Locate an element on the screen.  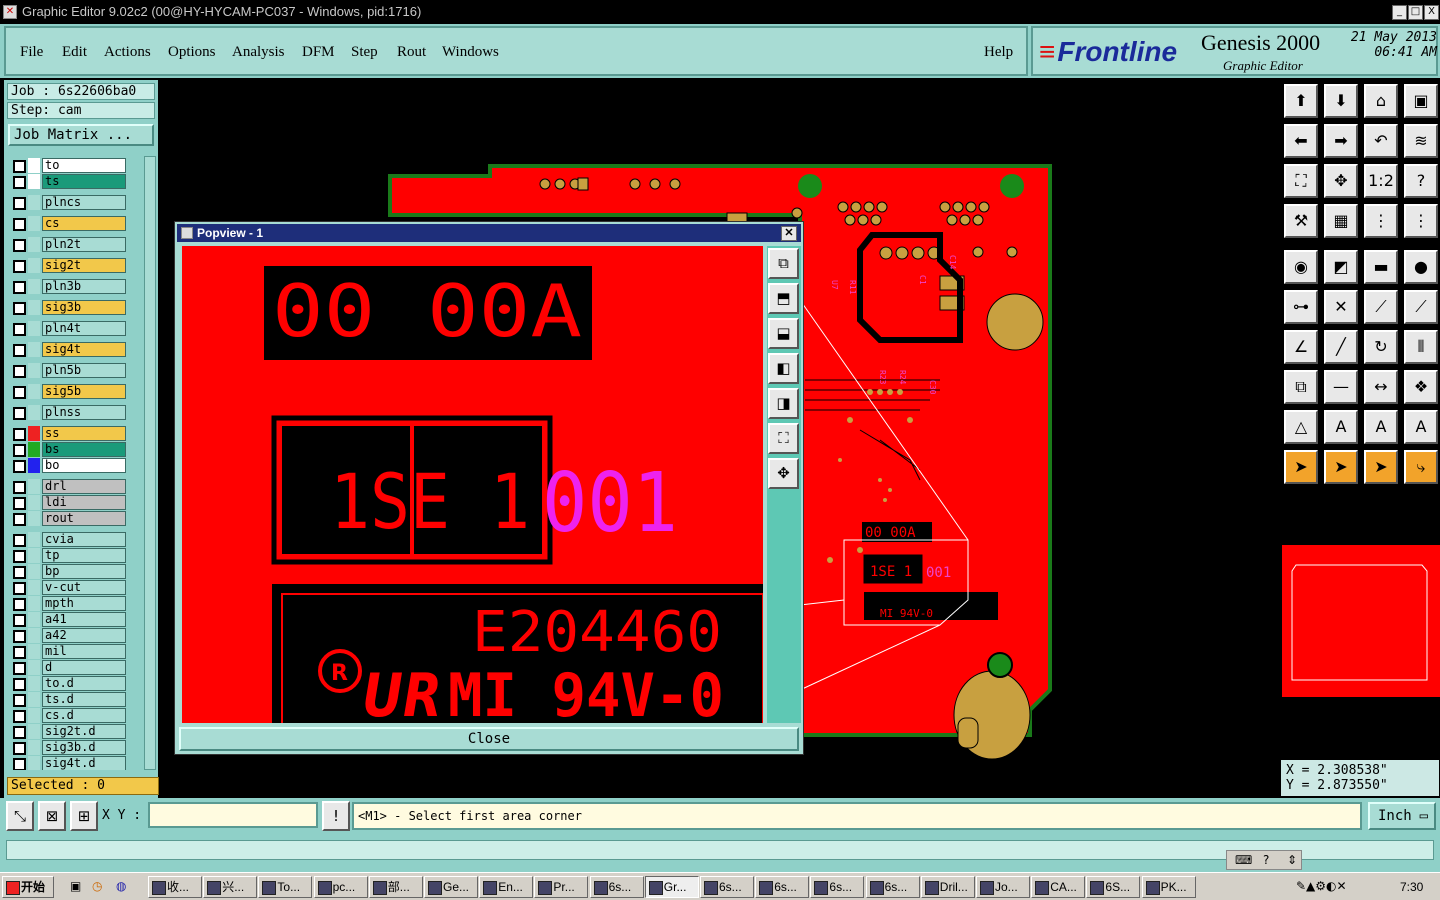
cross-icon: ✕ is located at coordinates (1341, 307).